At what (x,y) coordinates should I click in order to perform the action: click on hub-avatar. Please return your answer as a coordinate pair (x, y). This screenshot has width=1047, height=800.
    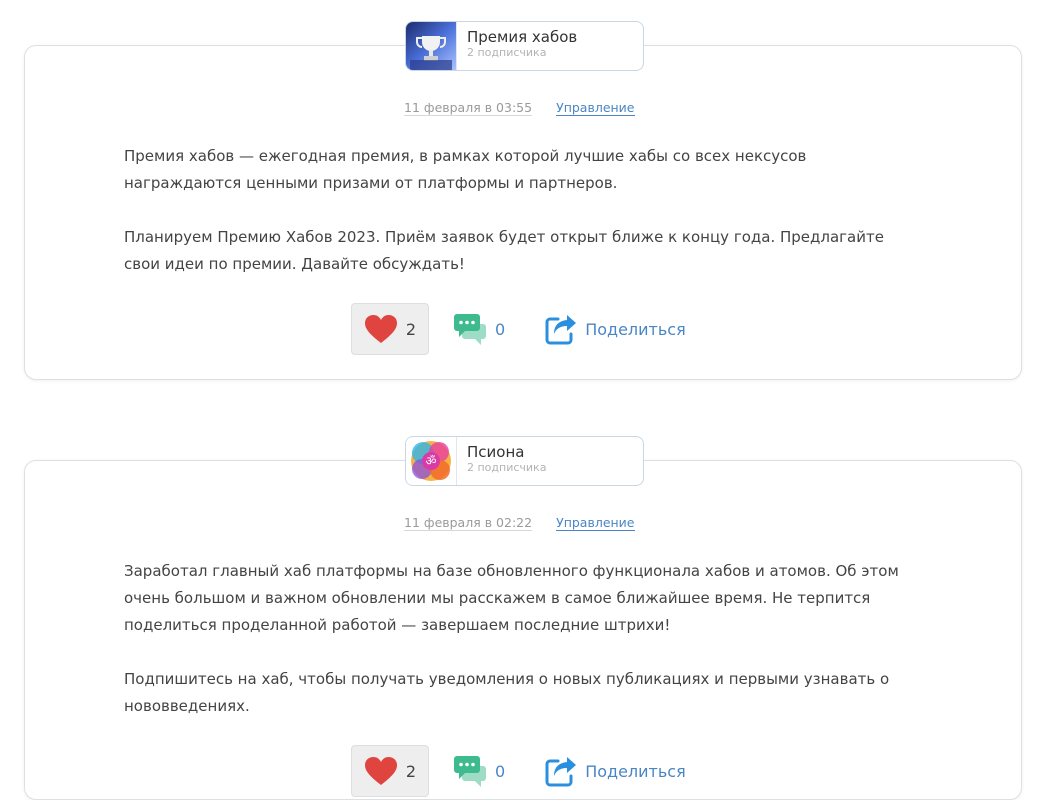
    Looking at the image, I should click on (431, 46).